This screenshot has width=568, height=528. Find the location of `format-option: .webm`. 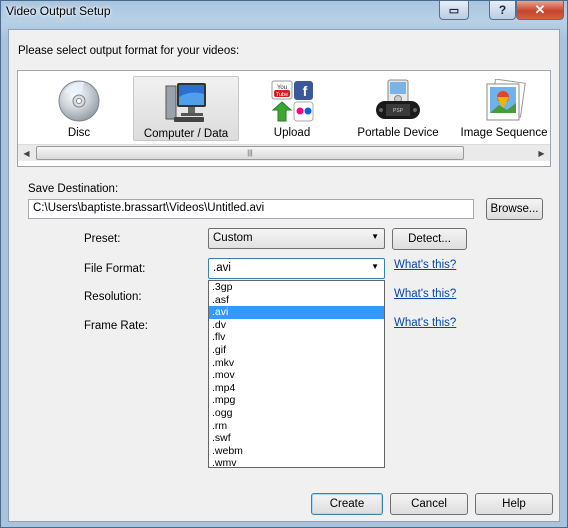

format-option: .webm is located at coordinates (296, 451).